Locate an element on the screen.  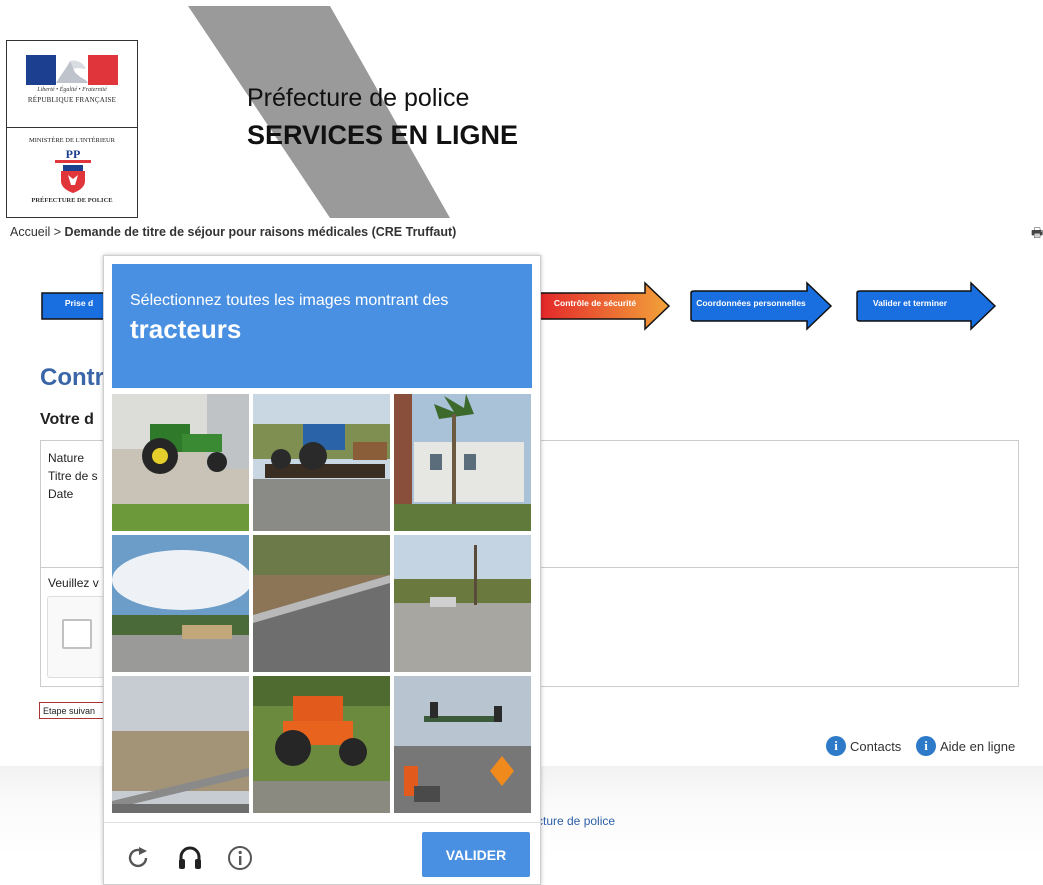
reload-icon is located at coordinates (138, 858).